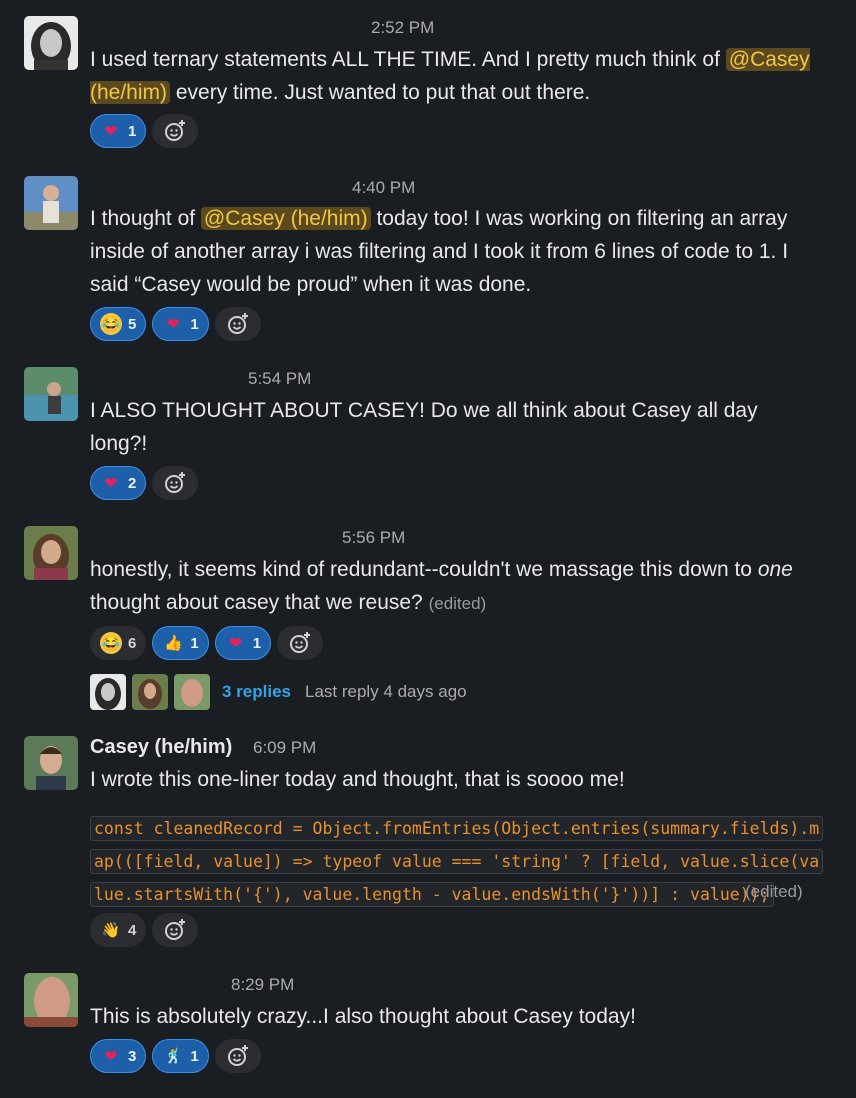 Image resolution: width=856 pixels, height=1098 pixels. I want to click on timestamp: 6:09 PM, so click(284, 748).